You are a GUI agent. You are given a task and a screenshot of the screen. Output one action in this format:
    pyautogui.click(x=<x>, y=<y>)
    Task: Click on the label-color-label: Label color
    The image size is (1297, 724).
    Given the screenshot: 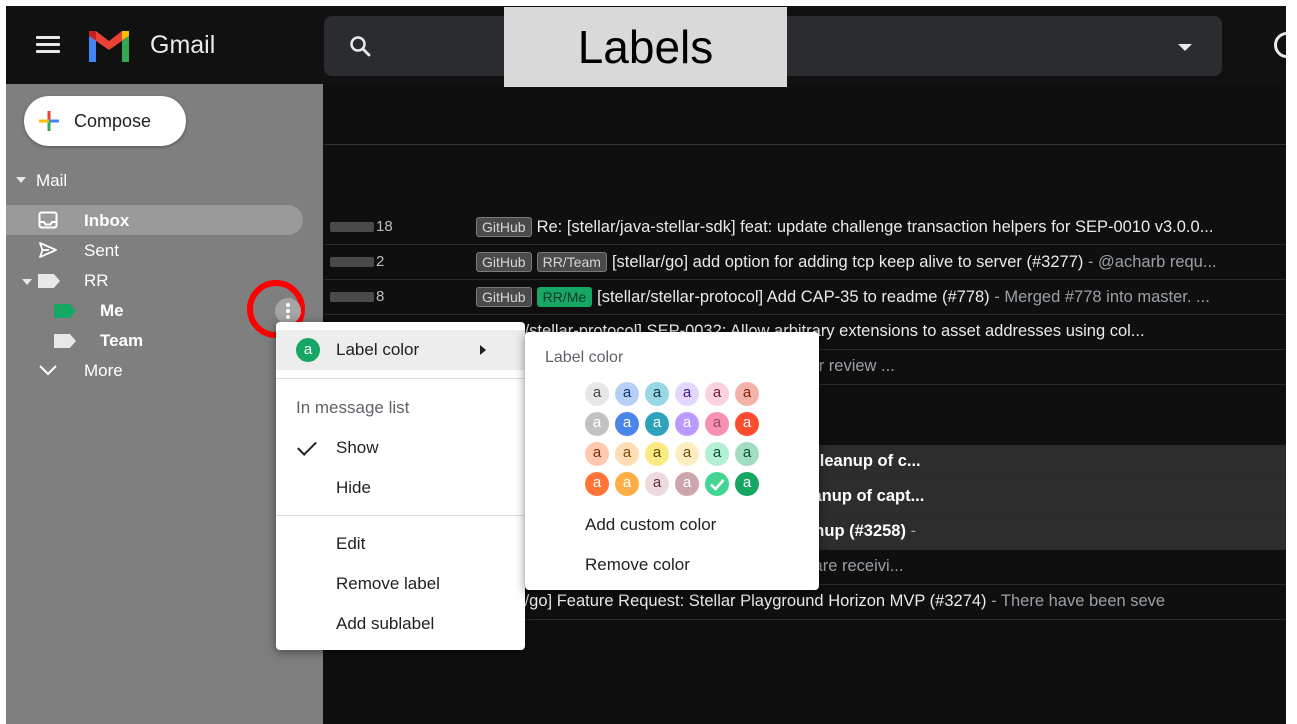 What is the action you would take?
    pyautogui.click(x=378, y=349)
    